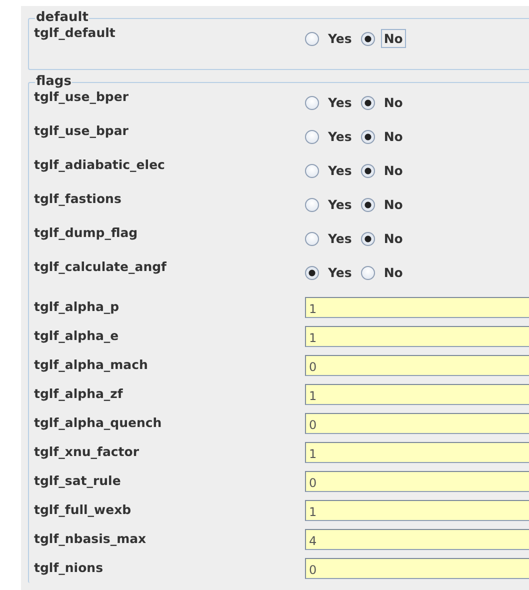  I want to click on field-label: tglf_alpha_e, so click(77, 336).